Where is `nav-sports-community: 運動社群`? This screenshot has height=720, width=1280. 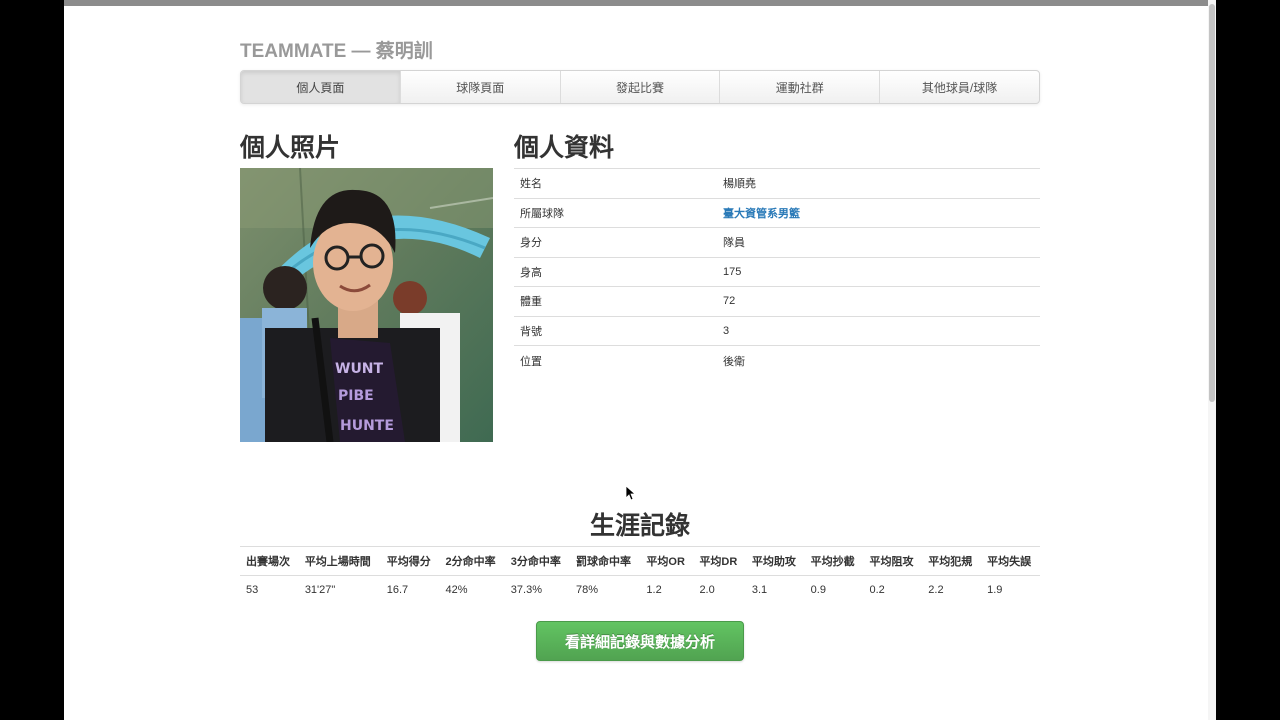 nav-sports-community: 運動社群 is located at coordinates (800, 87).